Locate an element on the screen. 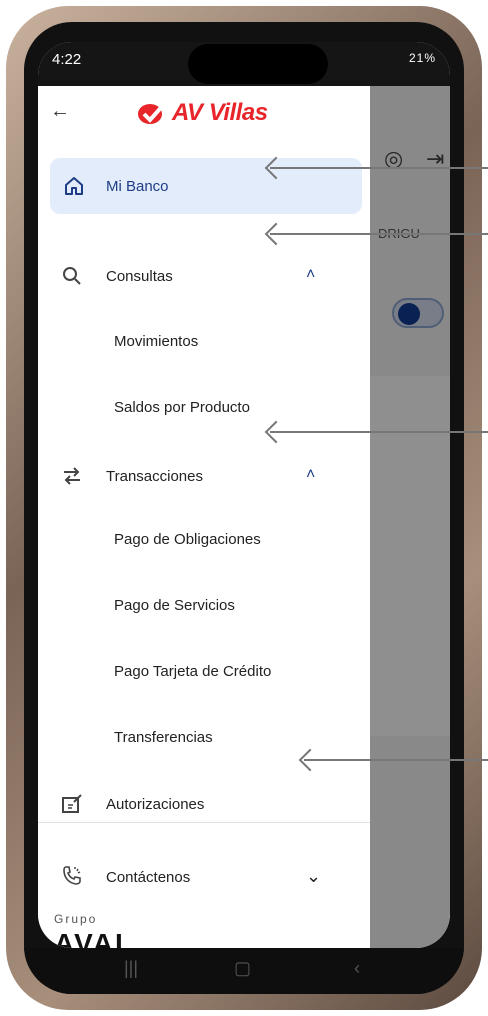 This screenshot has height=1016, width=488. recent-apps-icon: ||| is located at coordinates (131, 968).